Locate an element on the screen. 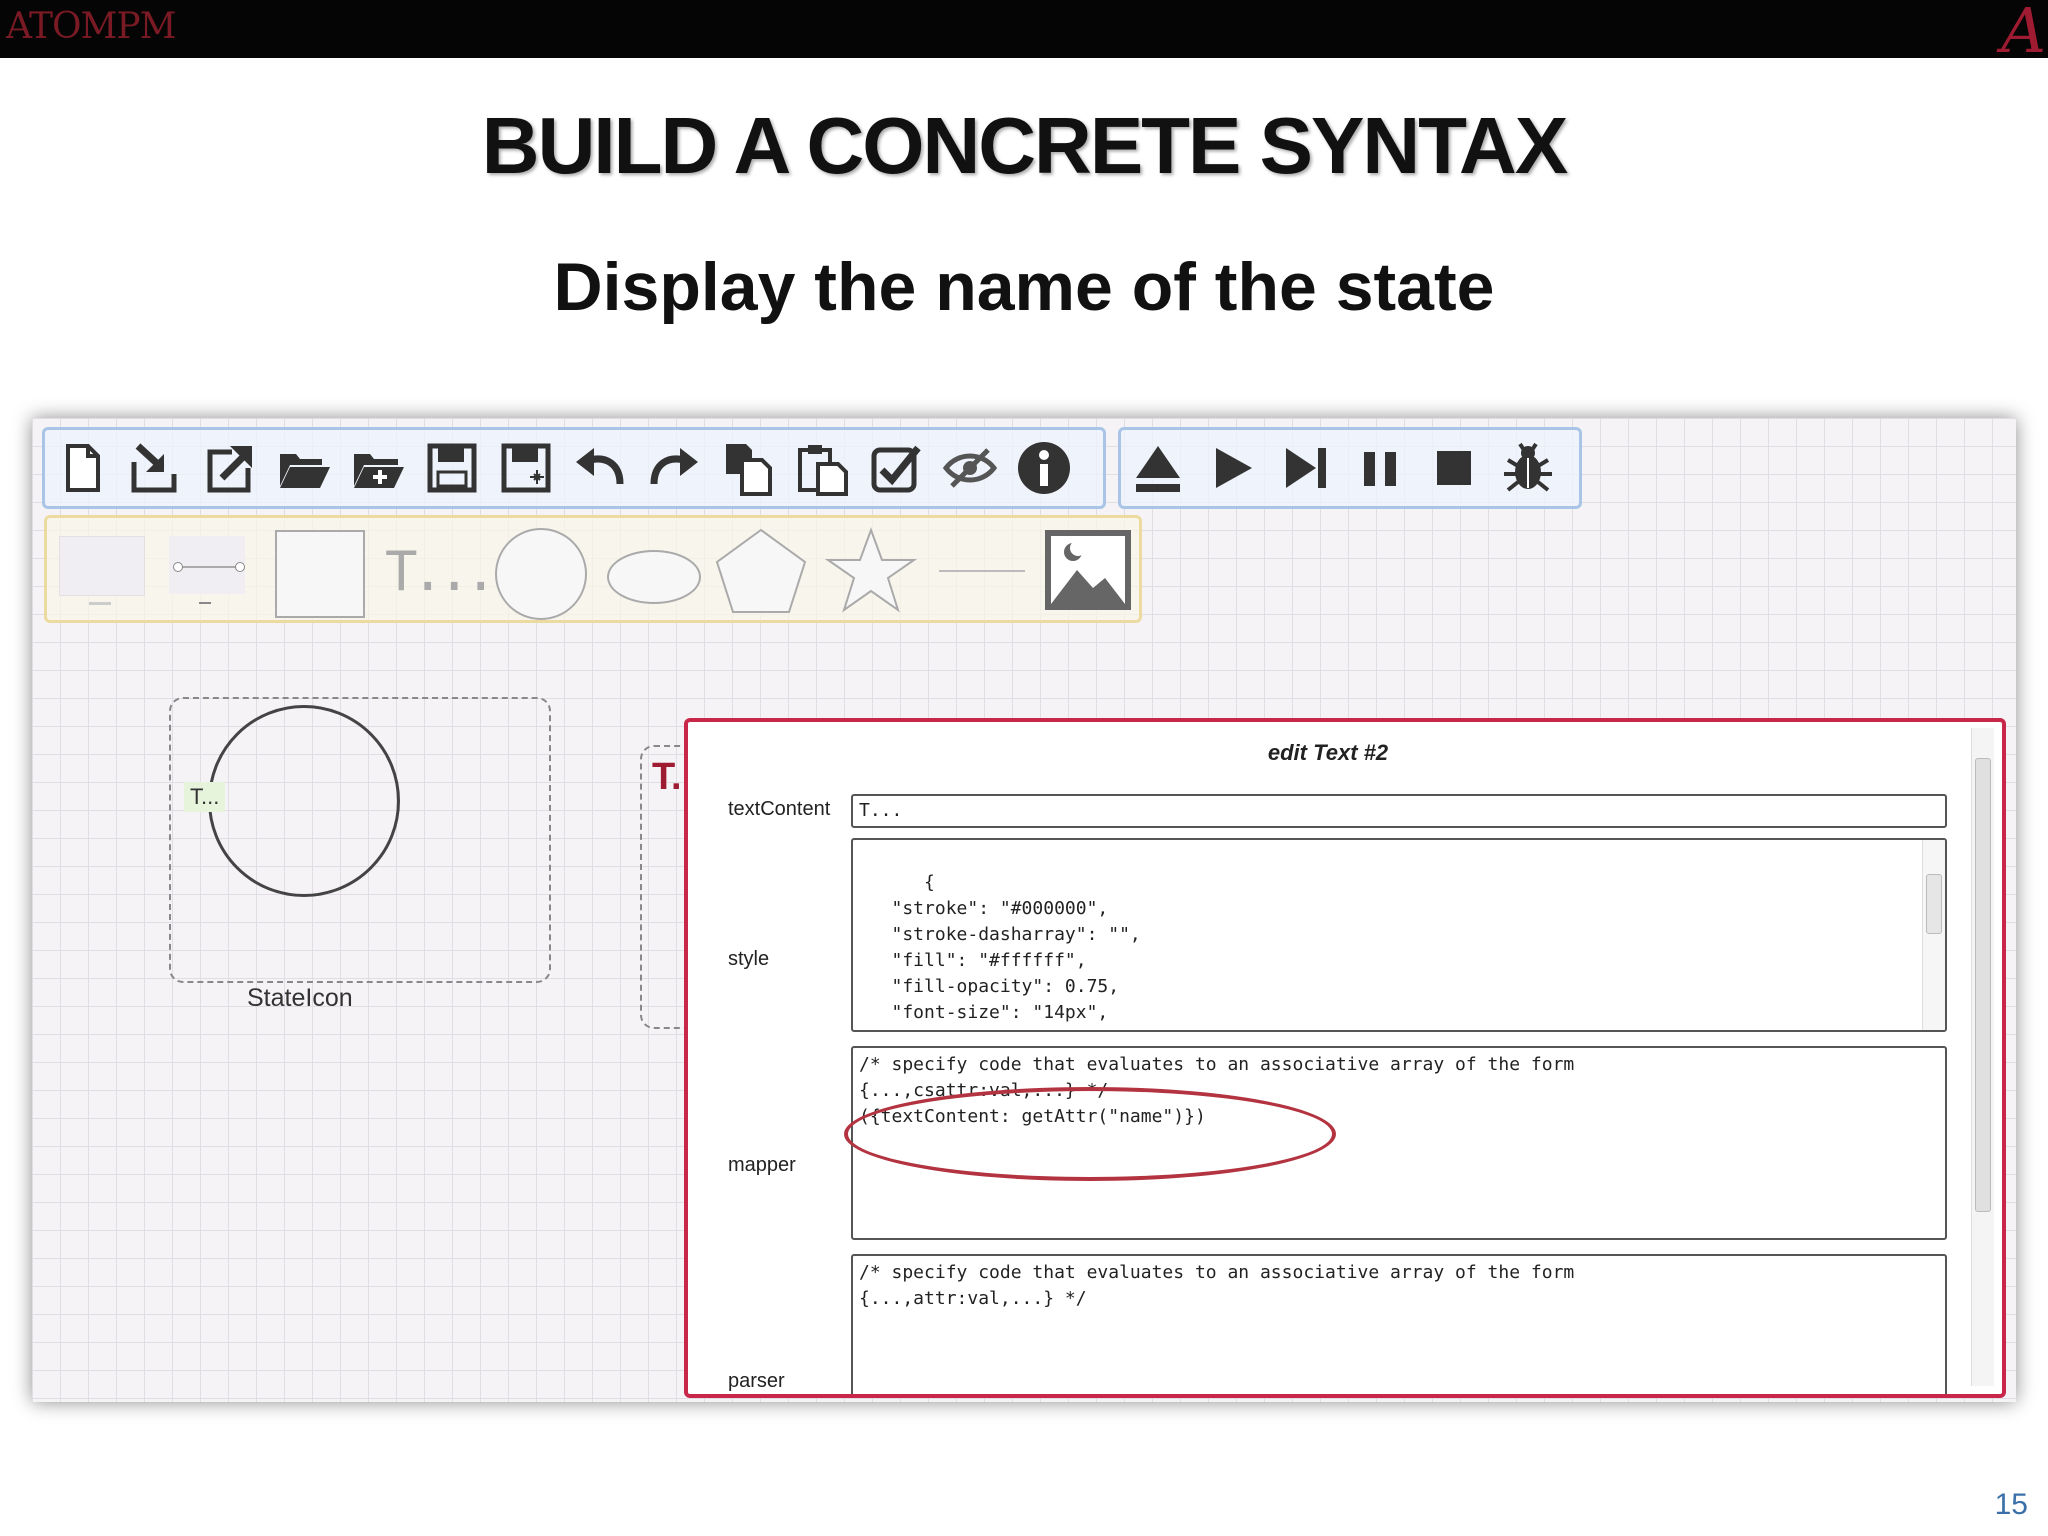 Image resolution: width=2048 pixels, height=1536 pixels. new-folder-icon is located at coordinates (378, 468).